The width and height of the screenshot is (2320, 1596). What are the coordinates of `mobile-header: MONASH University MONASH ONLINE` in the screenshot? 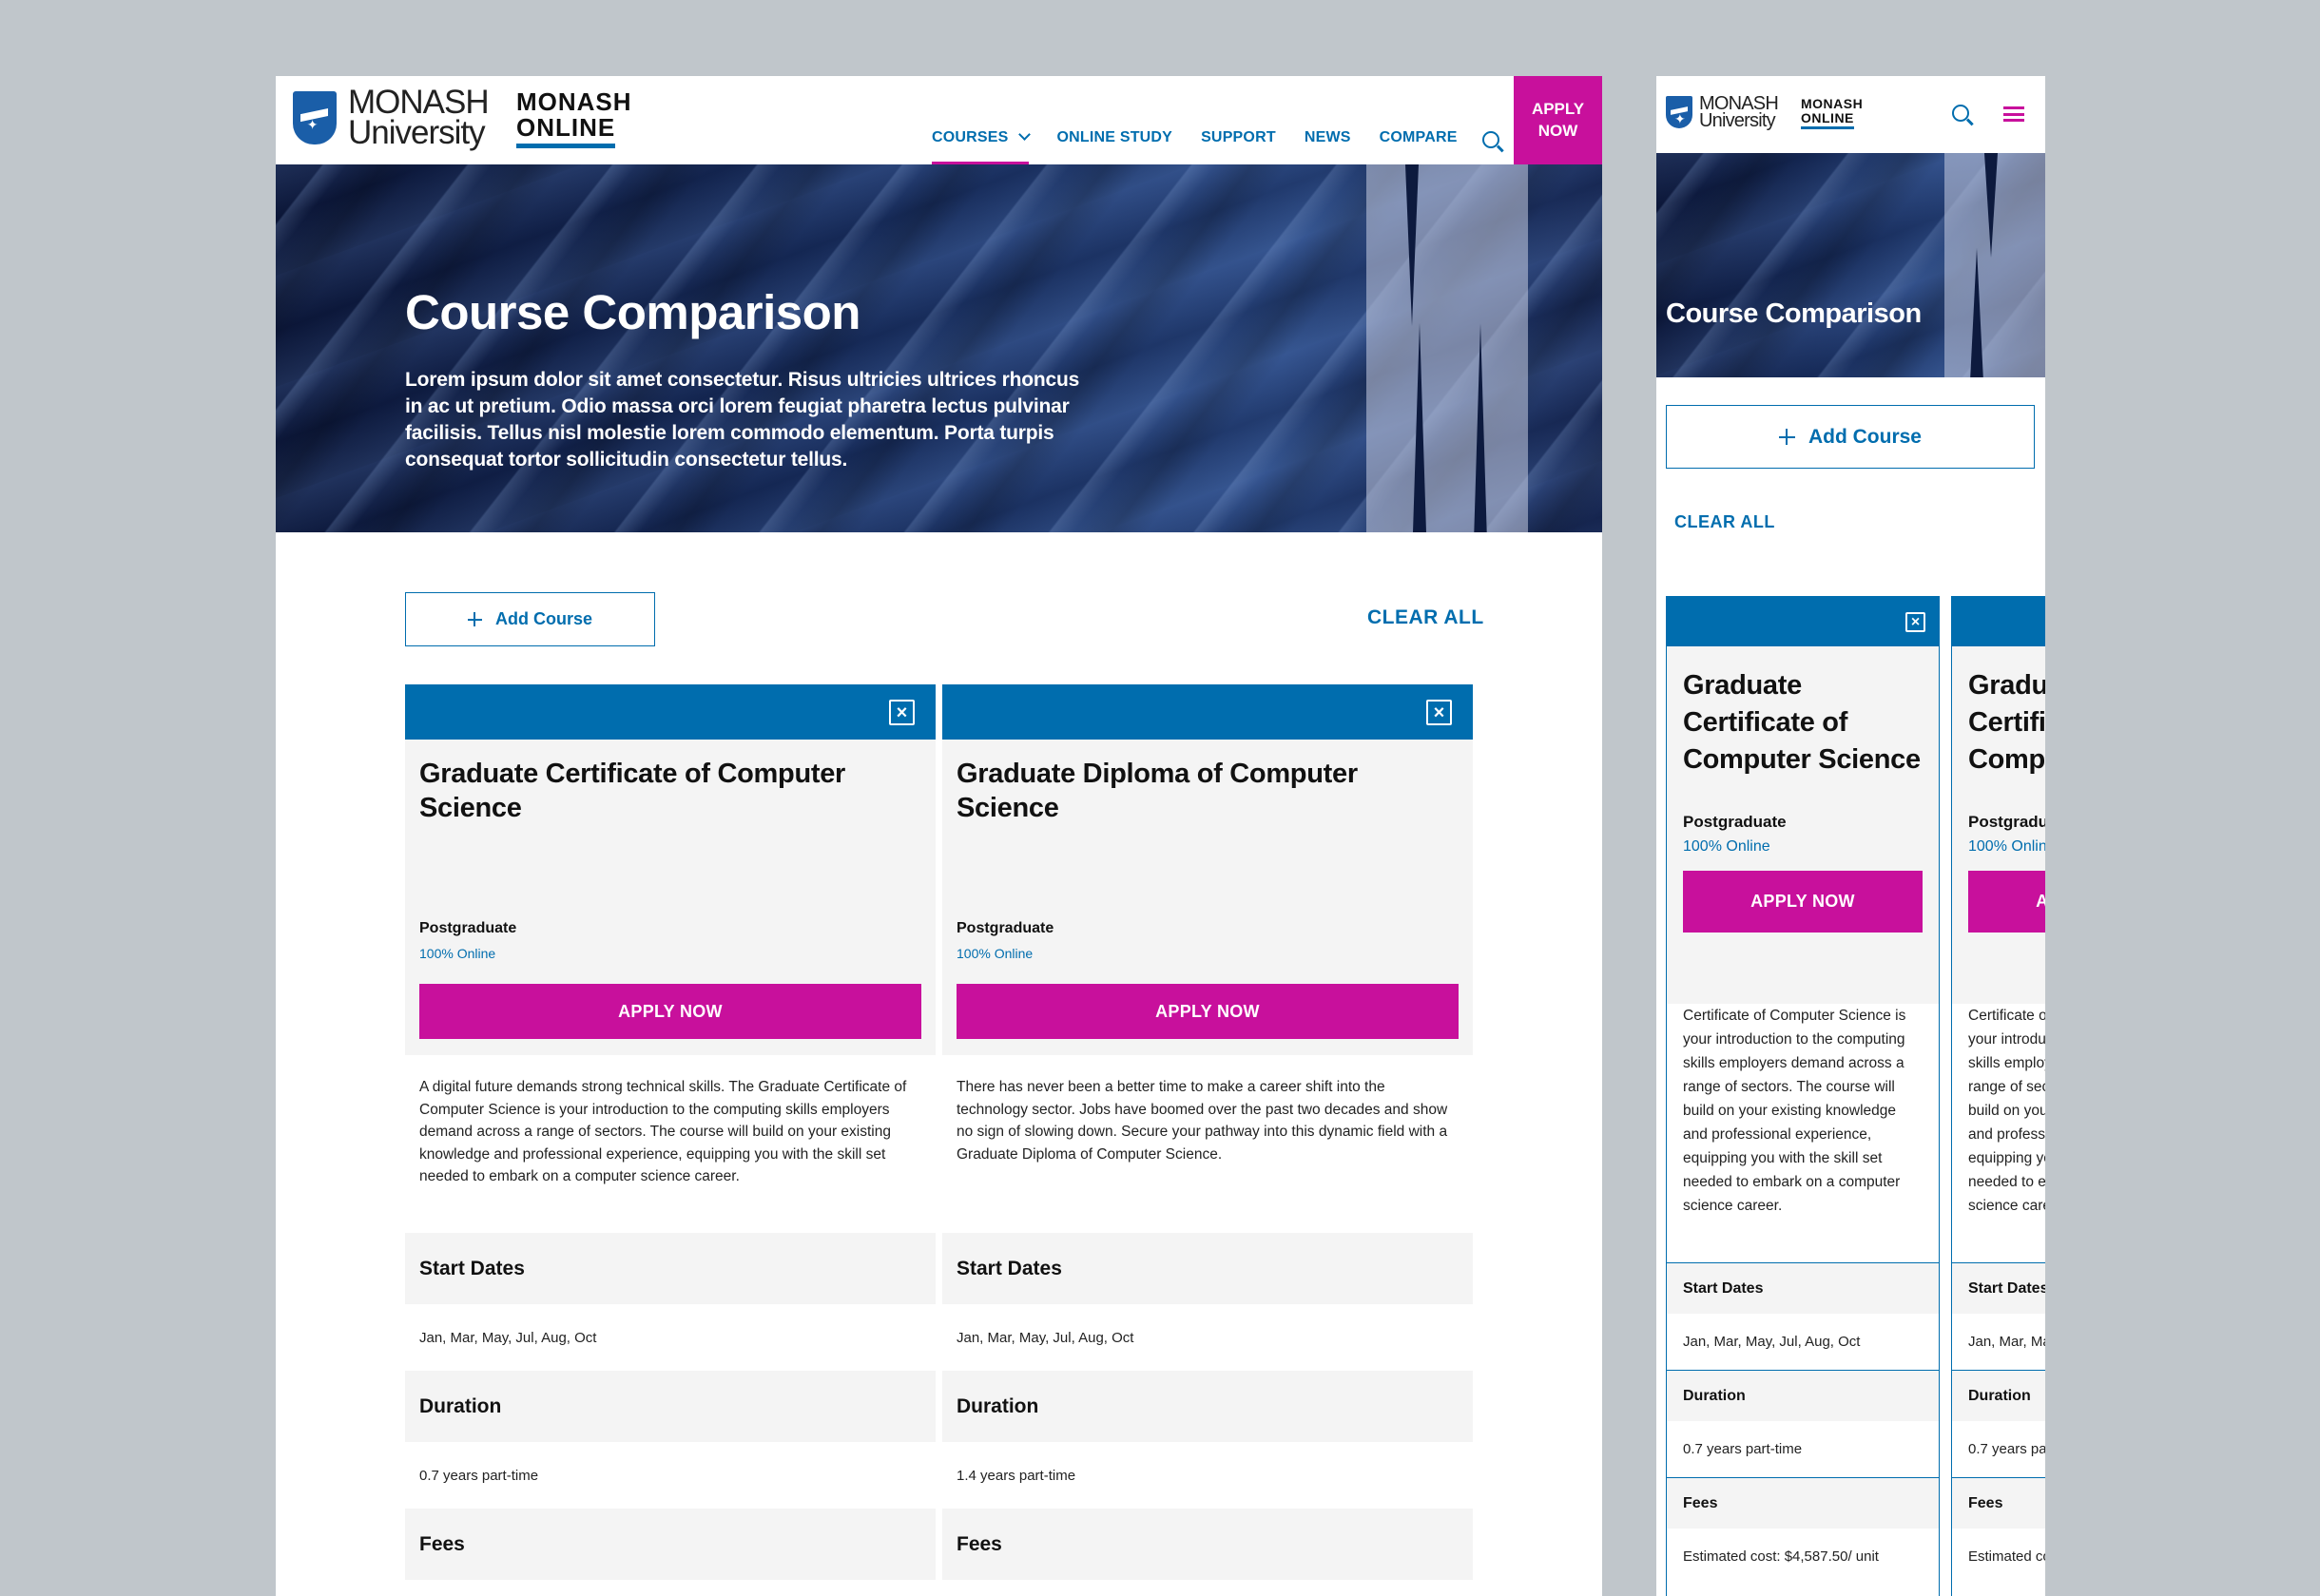 It's located at (1850, 114).